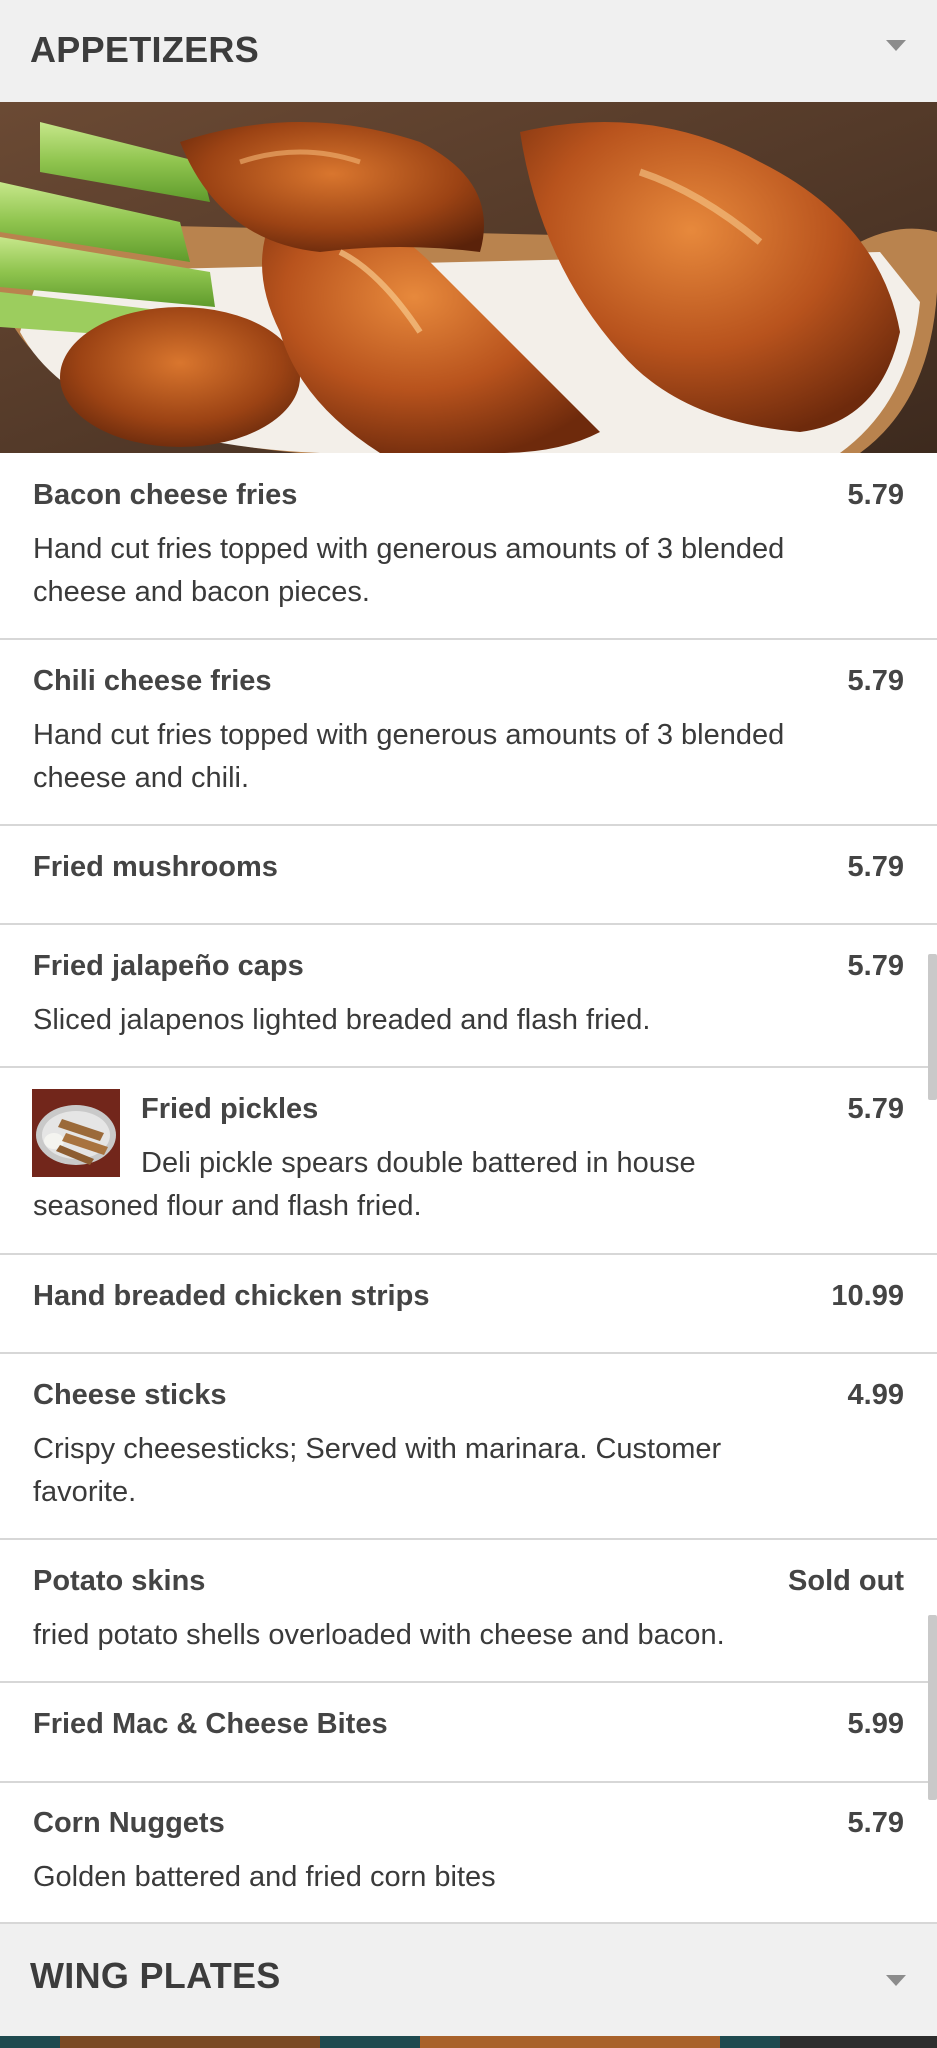 The width and height of the screenshot is (937, 2048). Describe the element at coordinates (468, 1733) in the screenshot. I see `menu-item: Fried Mac & Cheese Bites 5.99` at that location.